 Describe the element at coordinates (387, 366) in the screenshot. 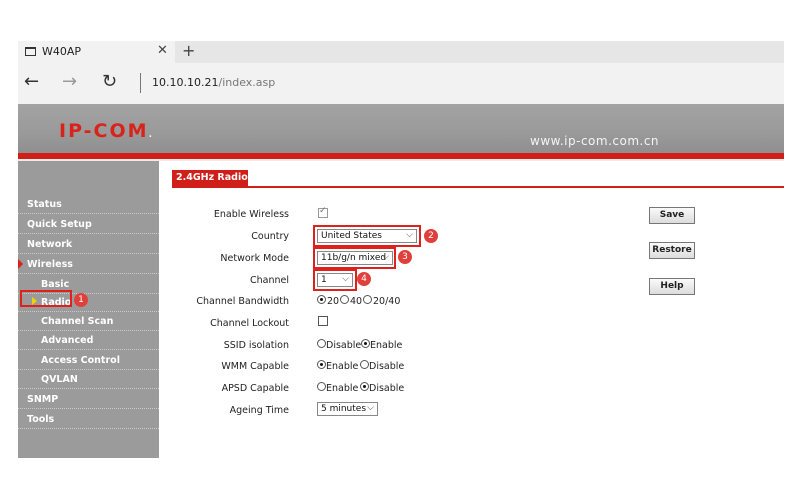

I see `wmm-disable-label: Disable` at that location.